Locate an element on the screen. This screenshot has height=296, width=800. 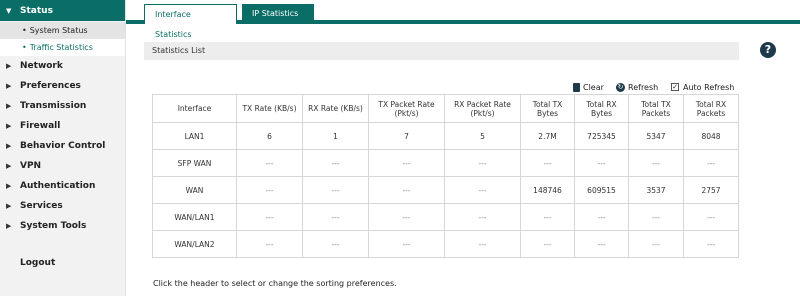
table-row: WAN/LAN1 --- --- --- --- --- --- --- --- is located at coordinates (445, 217).